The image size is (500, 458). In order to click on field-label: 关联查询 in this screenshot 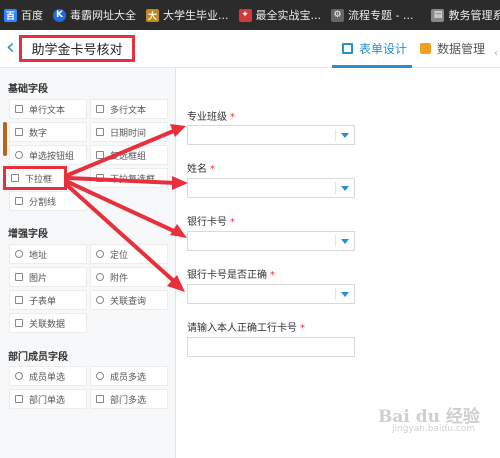, I will do `click(128, 301)`.